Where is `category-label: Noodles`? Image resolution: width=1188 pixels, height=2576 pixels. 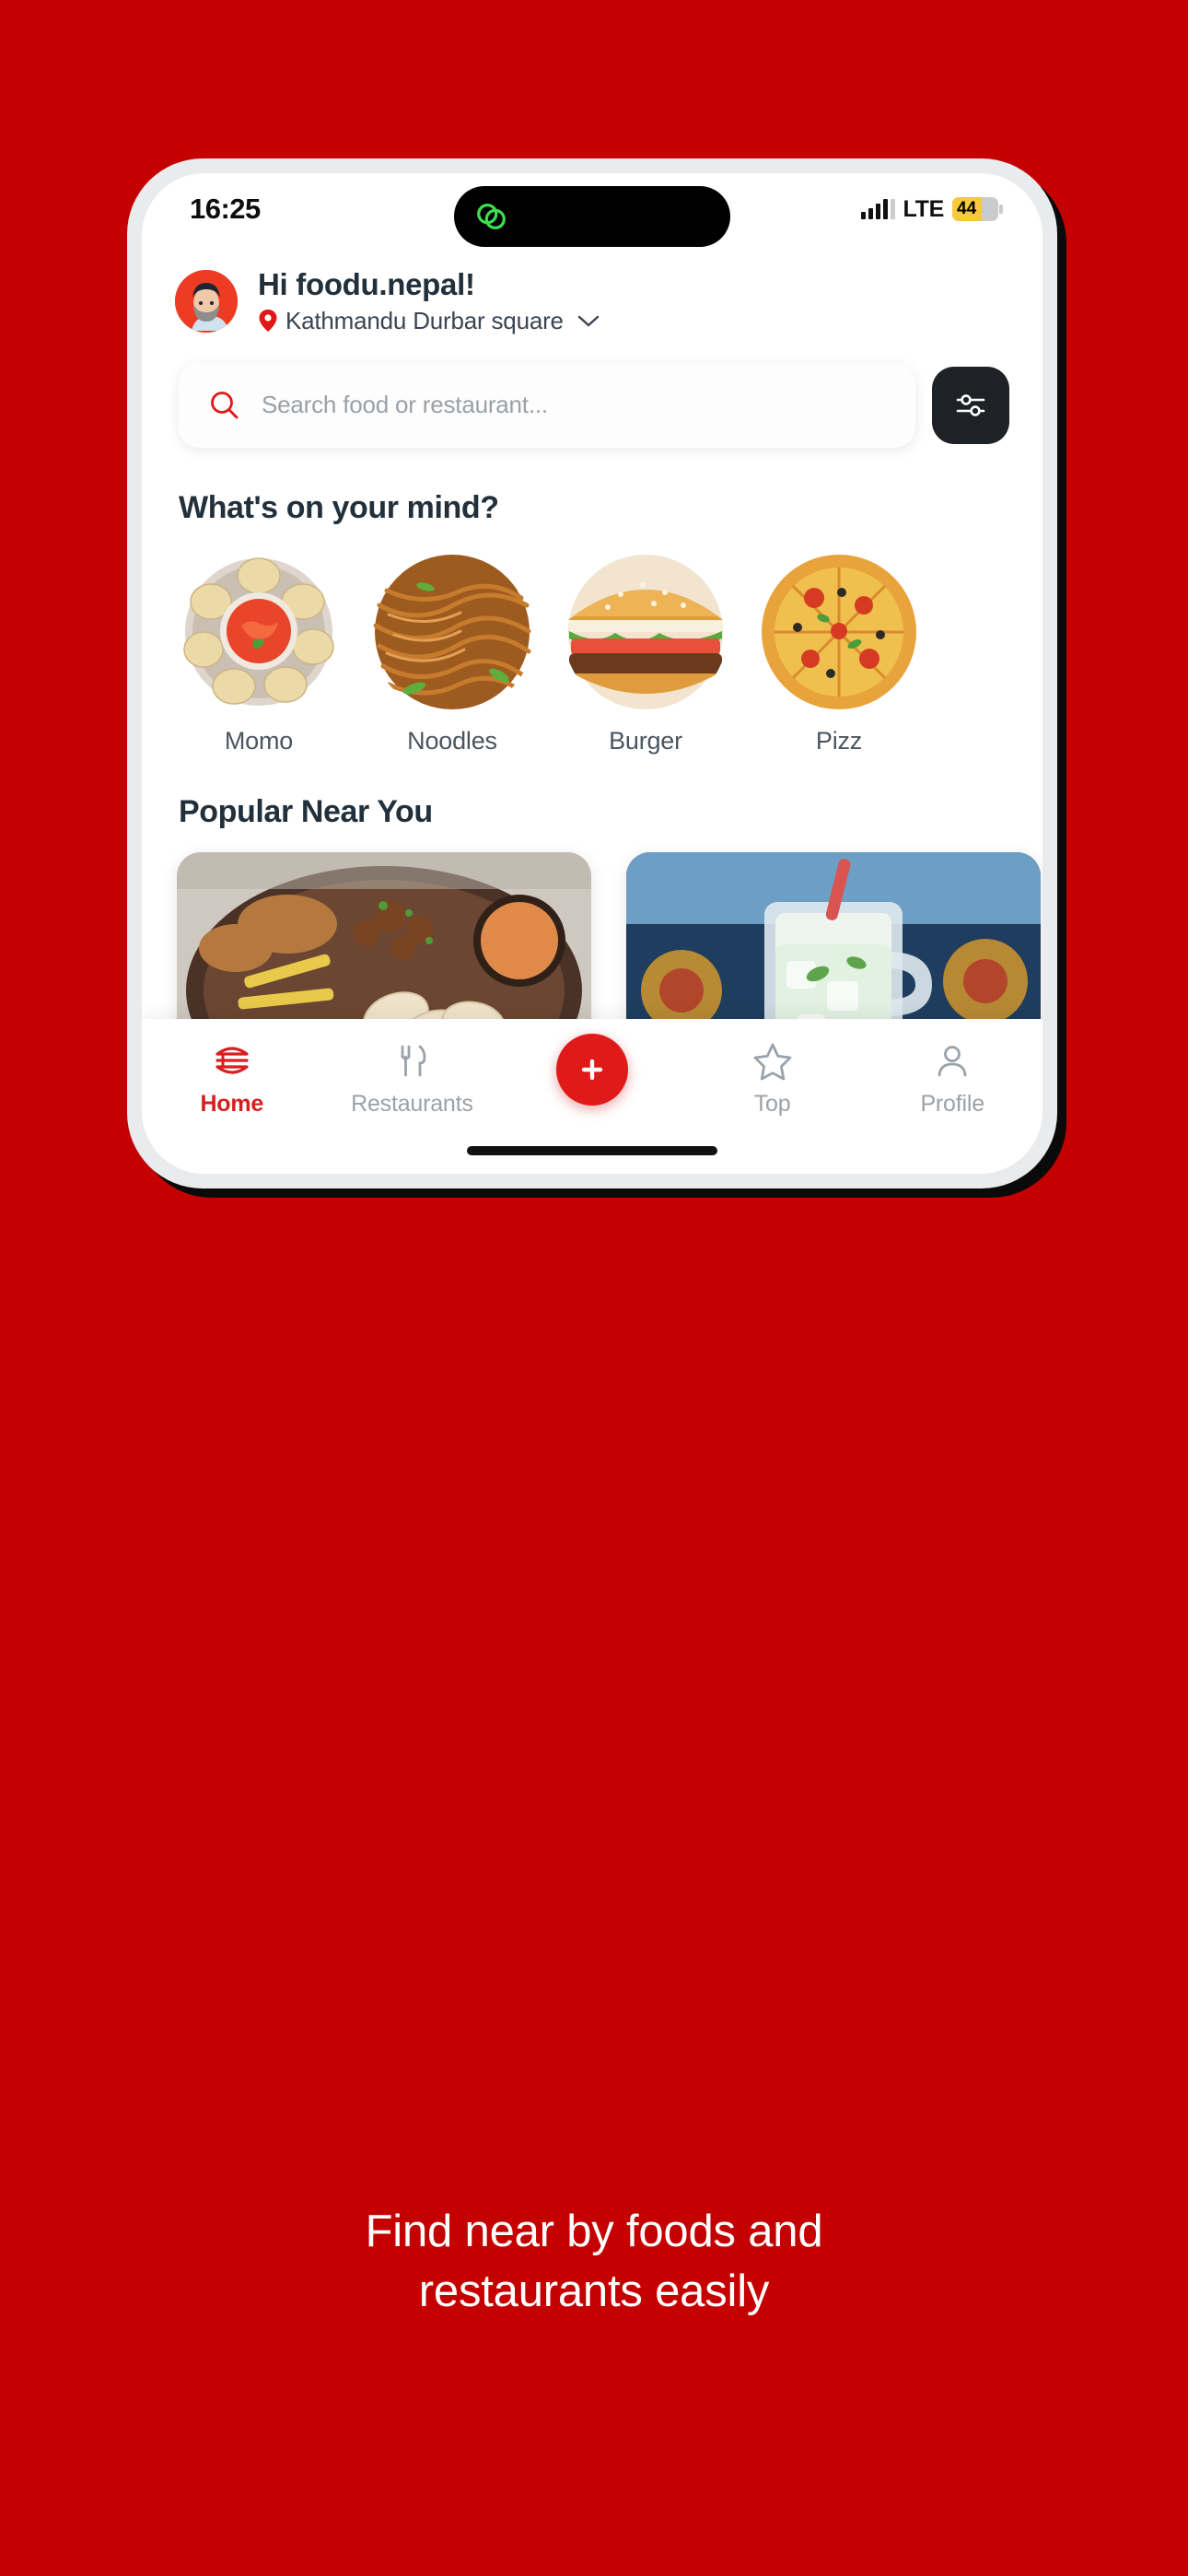
category-label: Noodles is located at coordinates (452, 740).